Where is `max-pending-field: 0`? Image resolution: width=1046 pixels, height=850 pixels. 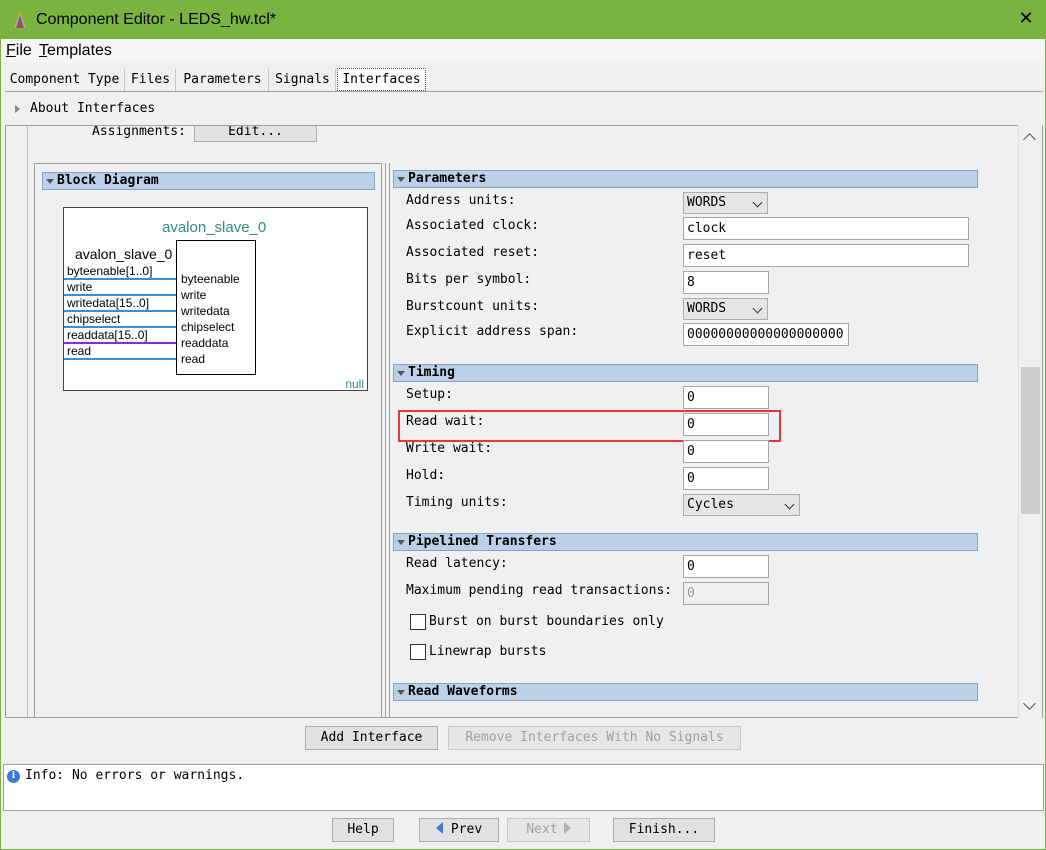 max-pending-field: 0 is located at coordinates (726, 593).